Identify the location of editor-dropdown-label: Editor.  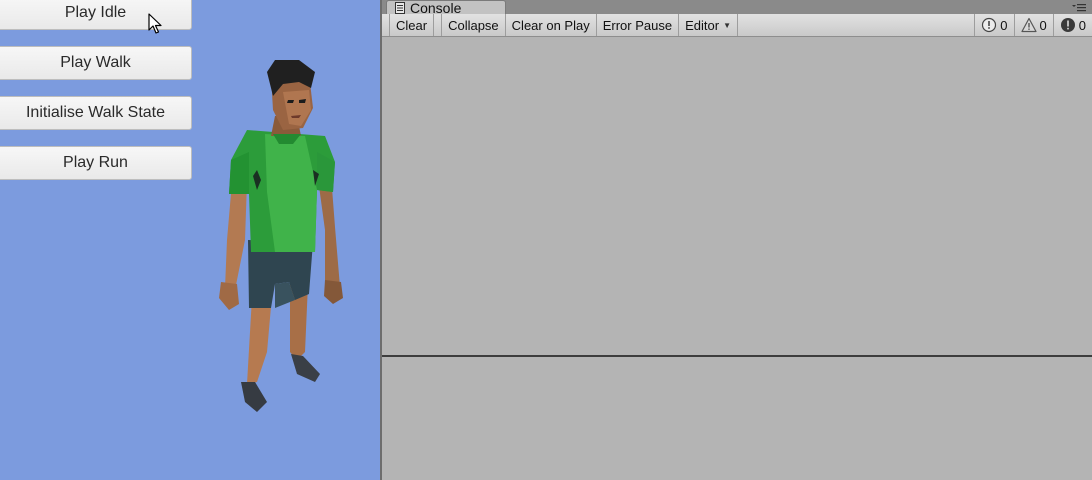
(702, 25).